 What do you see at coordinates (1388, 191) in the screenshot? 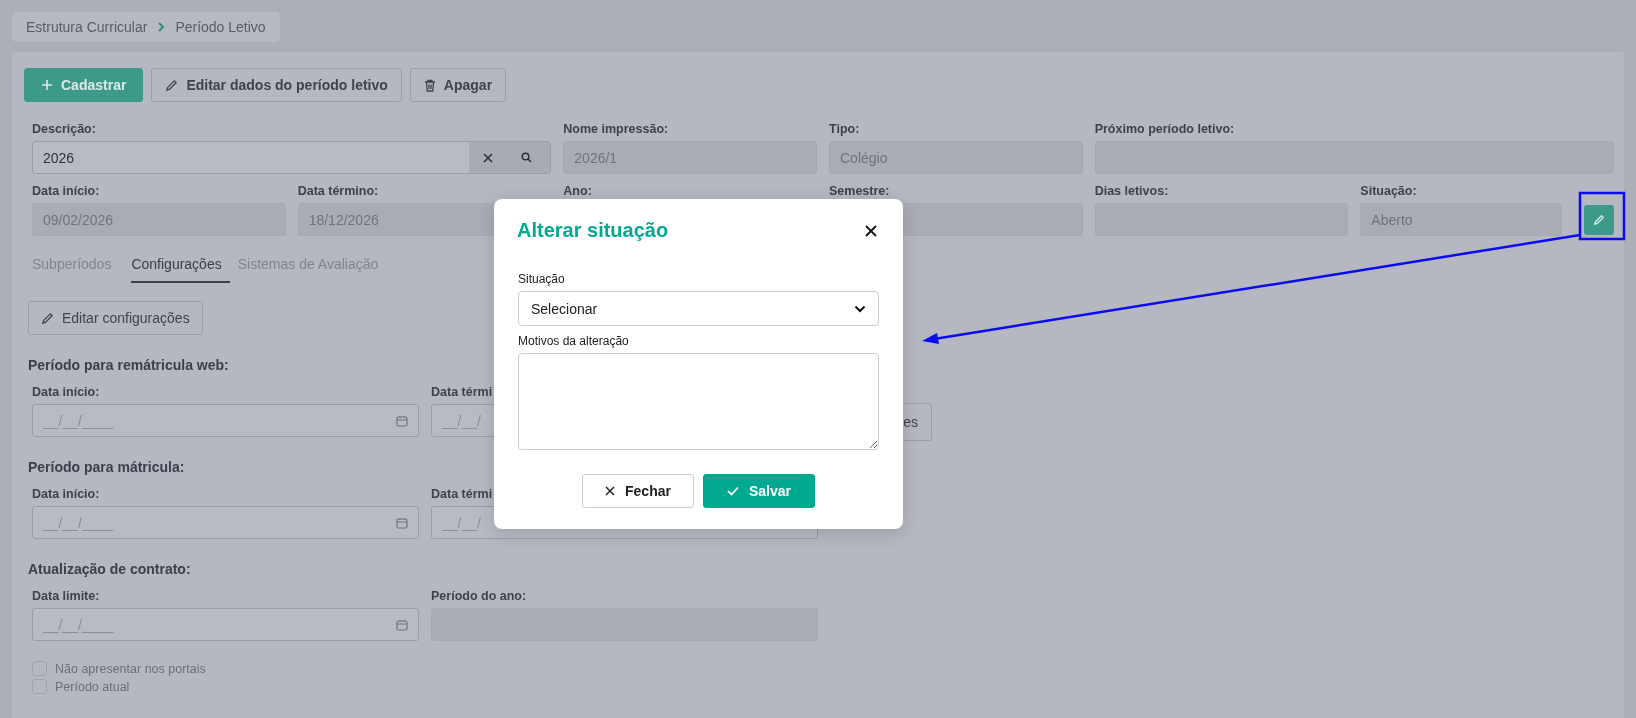
I see `field-label: Situação:` at bounding box center [1388, 191].